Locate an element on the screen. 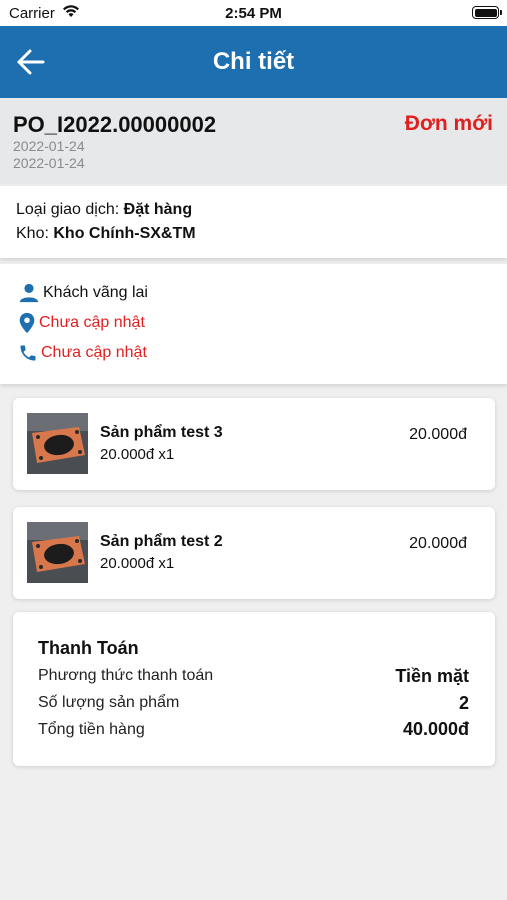 Image resolution: width=507 pixels, height=900 pixels. customer-phone: Chưa cập nhật is located at coordinates (94, 352).